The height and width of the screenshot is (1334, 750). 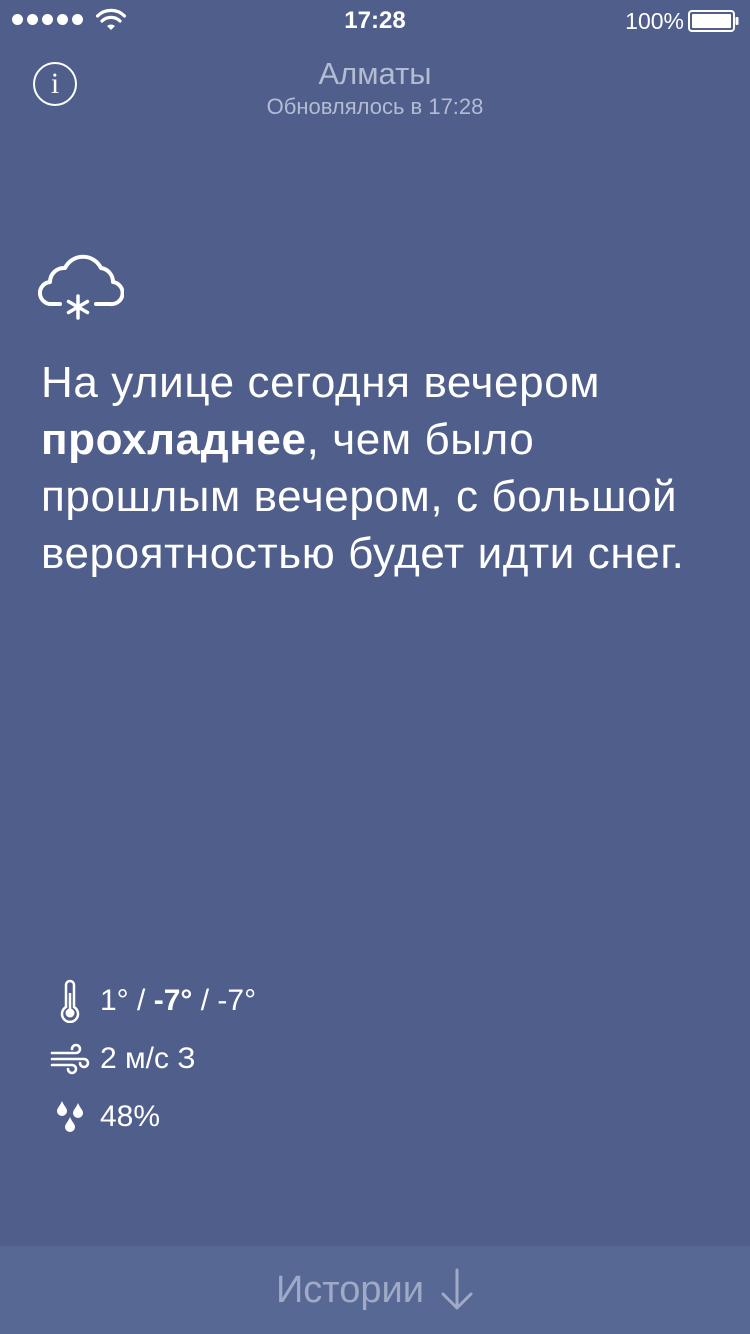 I want to click on humidity-row: 48%, so click(x=340, y=1117).